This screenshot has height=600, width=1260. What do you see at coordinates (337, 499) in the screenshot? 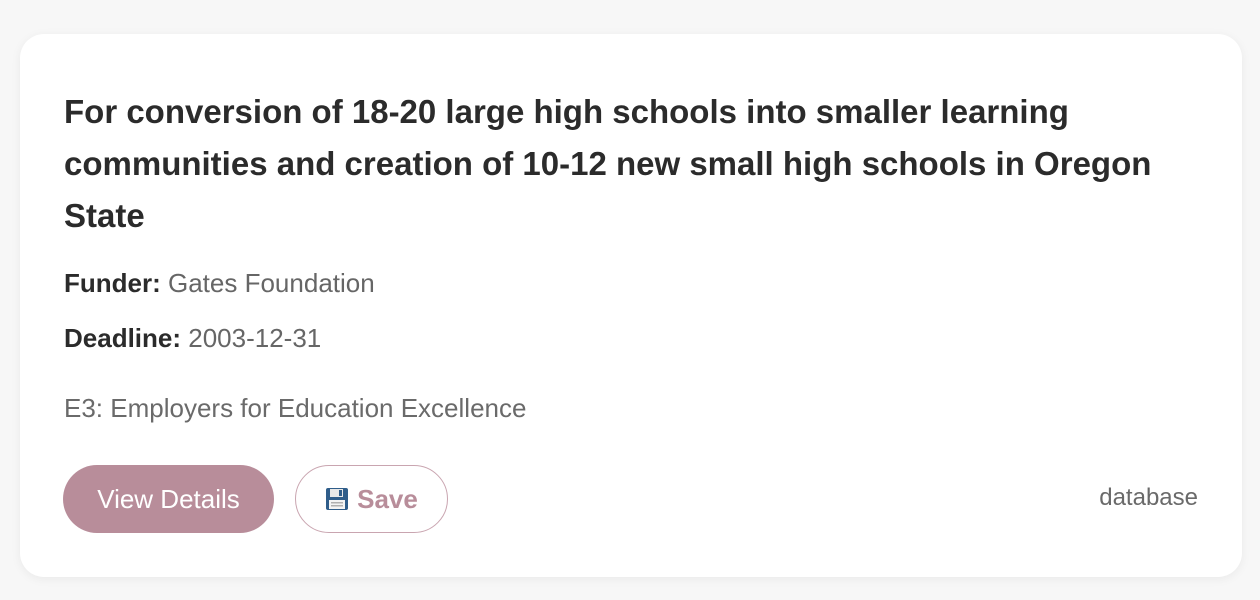
I see `floppy-disk-icon` at bounding box center [337, 499].